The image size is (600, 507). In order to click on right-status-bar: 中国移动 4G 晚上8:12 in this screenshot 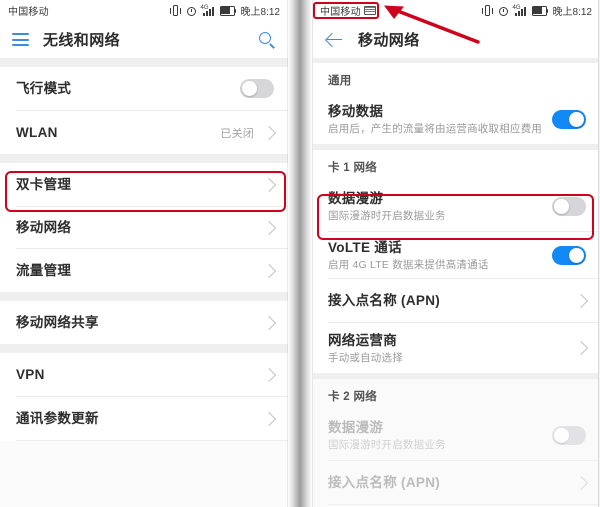, I will do `click(456, 10)`.